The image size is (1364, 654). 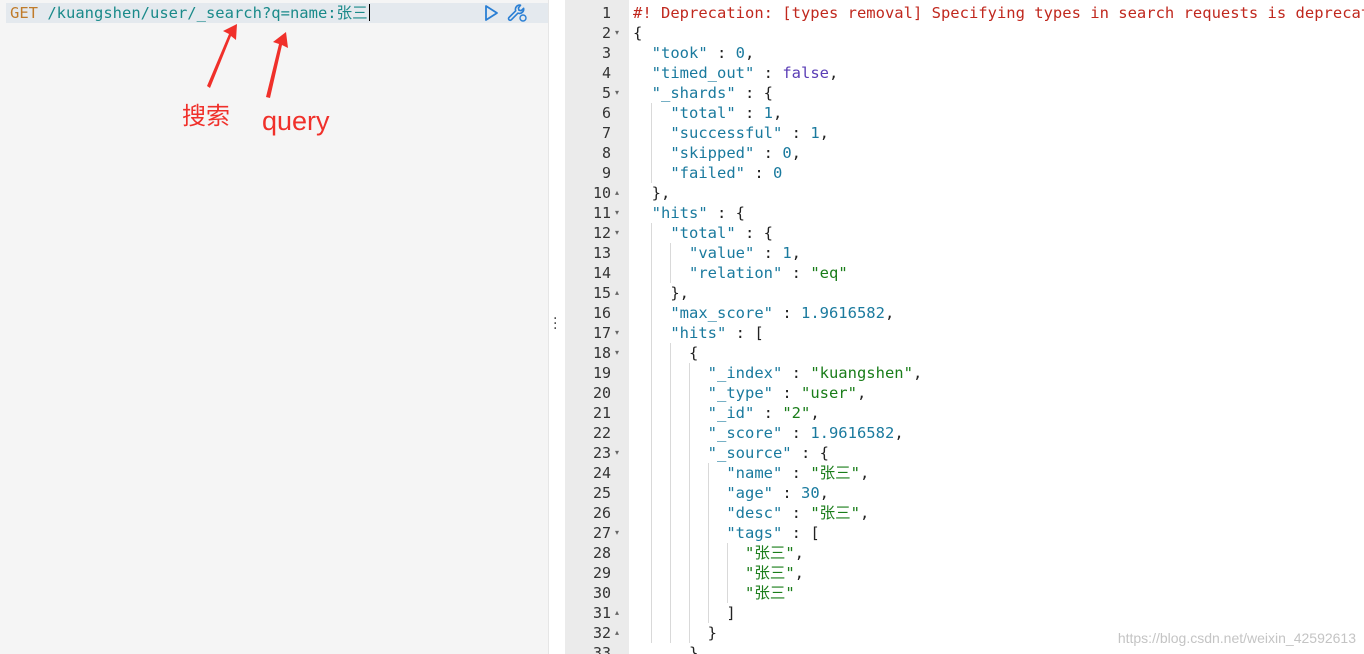 What do you see at coordinates (606, 93) in the screenshot?
I see `line-number: 5` at bounding box center [606, 93].